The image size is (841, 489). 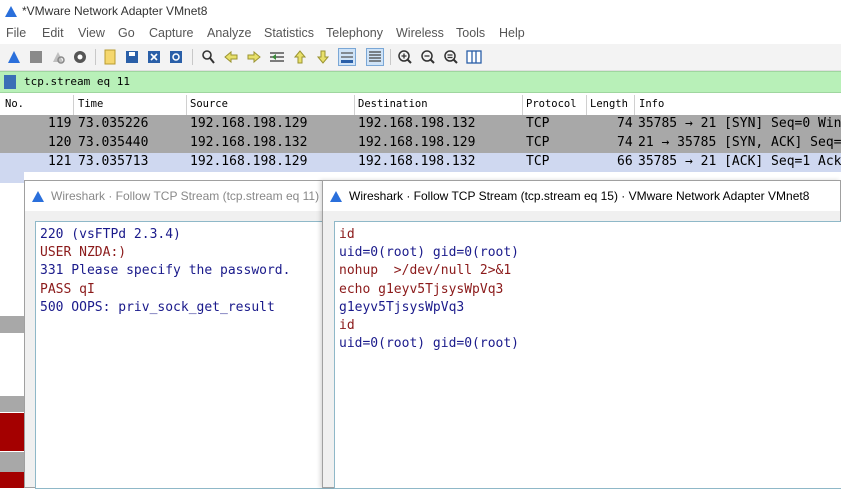 What do you see at coordinates (428, 57) in the screenshot?
I see `zoom-out-icon` at bounding box center [428, 57].